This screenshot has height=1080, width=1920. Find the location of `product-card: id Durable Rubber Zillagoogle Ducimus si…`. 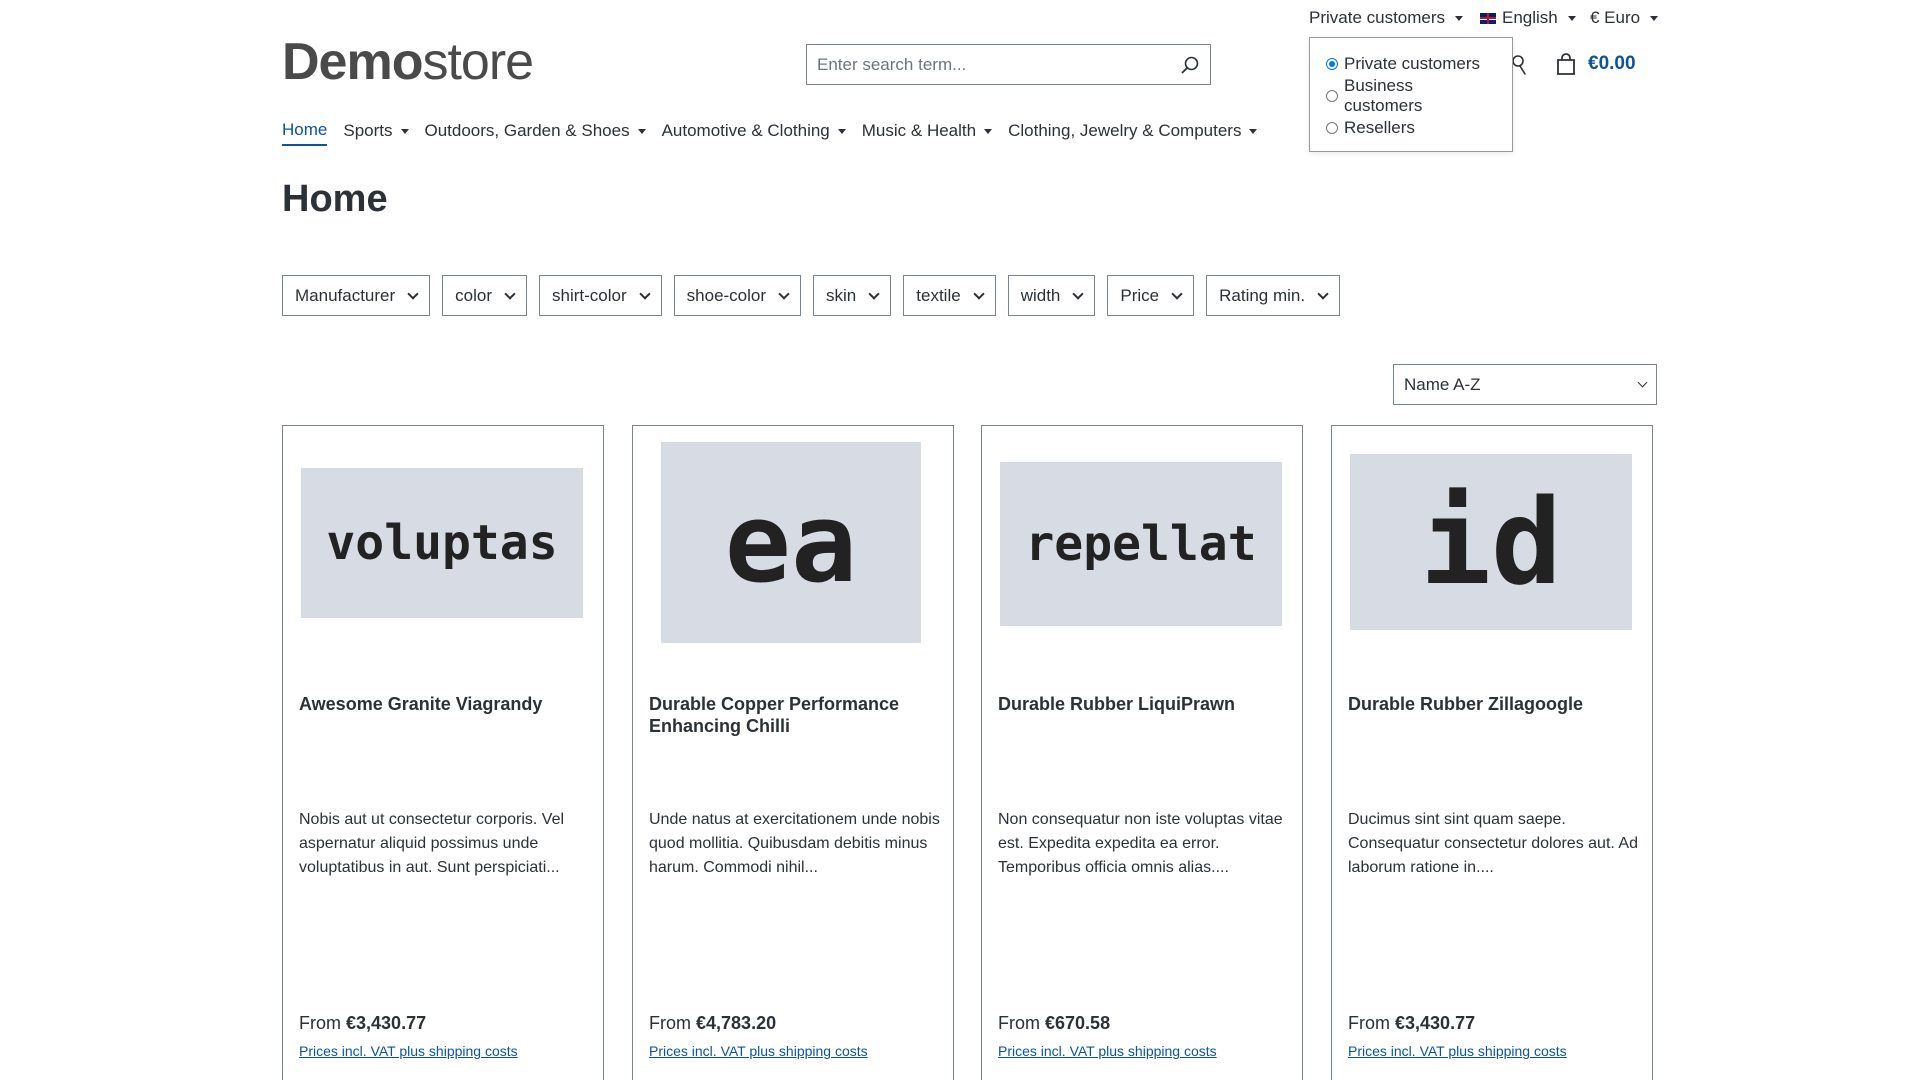

product-card: id Durable Rubber Zillagoogle Ducimus si… is located at coordinates (1492, 752).